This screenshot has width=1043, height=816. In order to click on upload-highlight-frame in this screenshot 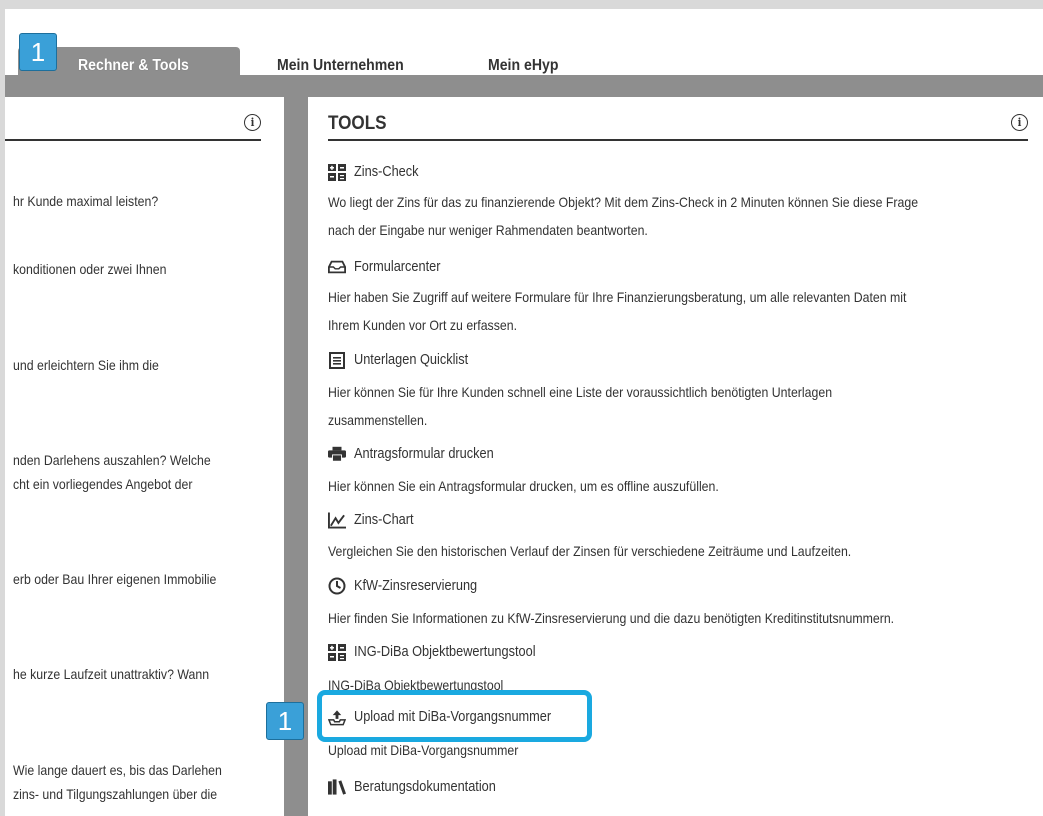, I will do `click(454, 716)`.